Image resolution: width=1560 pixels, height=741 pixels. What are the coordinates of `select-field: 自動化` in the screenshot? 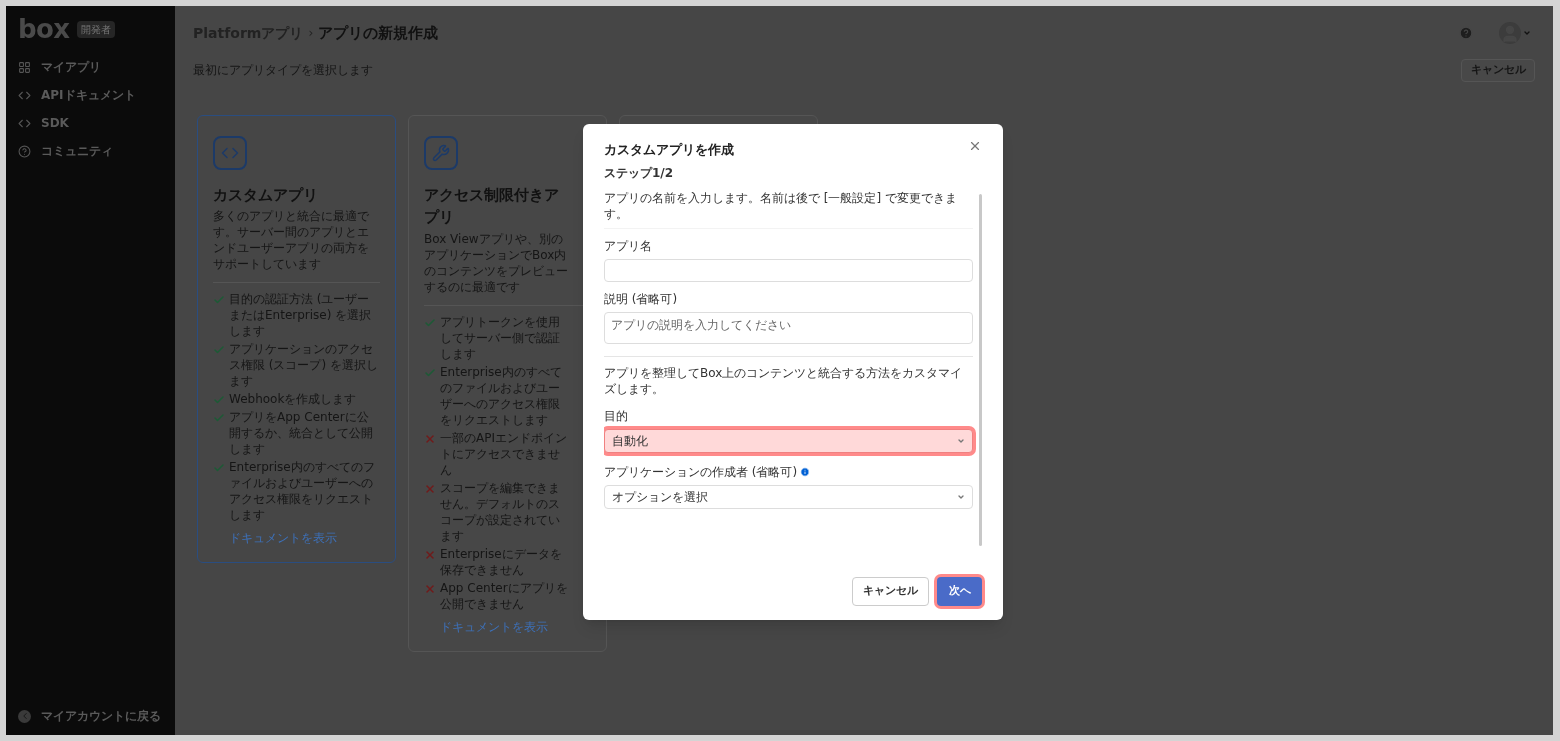 It's located at (788, 440).